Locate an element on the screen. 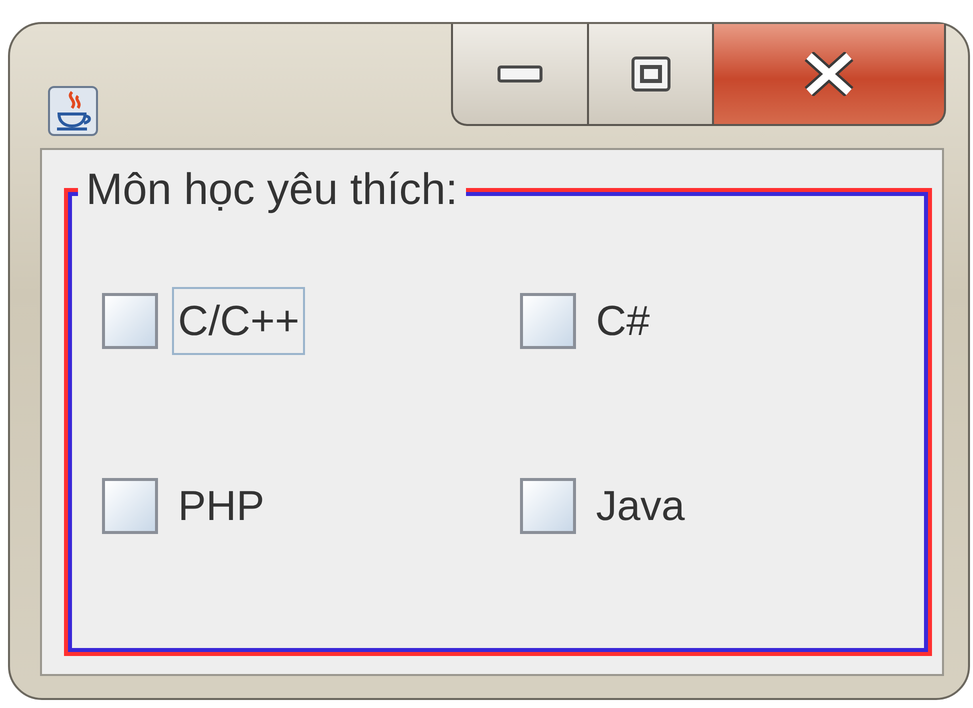 This screenshot has width=973, height=708. close-icon is located at coordinates (829, 74).